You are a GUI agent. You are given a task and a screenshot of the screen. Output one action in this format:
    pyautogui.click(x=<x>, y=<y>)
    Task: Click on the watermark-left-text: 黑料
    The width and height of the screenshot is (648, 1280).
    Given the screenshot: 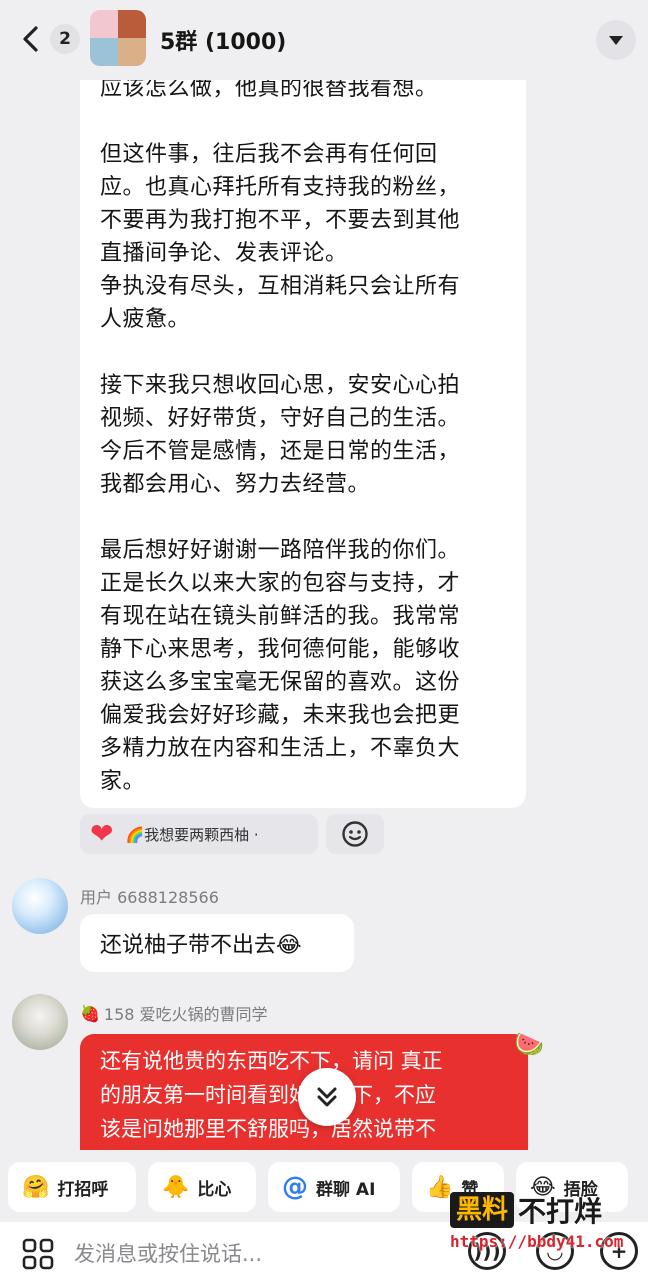 What is the action you would take?
    pyautogui.click(x=482, y=1210)
    